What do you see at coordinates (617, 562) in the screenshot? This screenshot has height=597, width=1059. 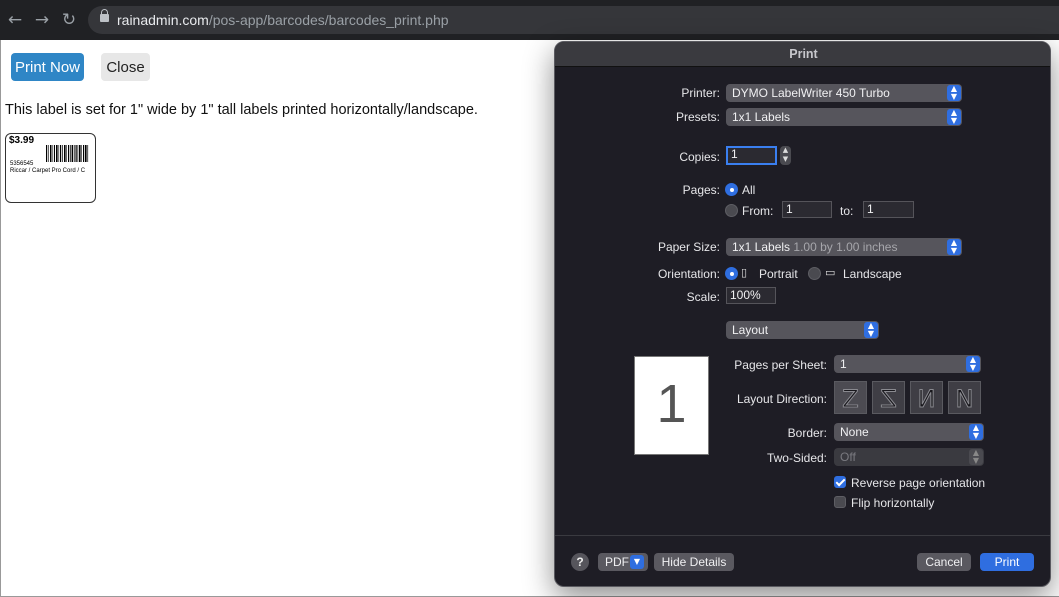 I see `pdf-label: PDF` at bounding box center [617, 562].